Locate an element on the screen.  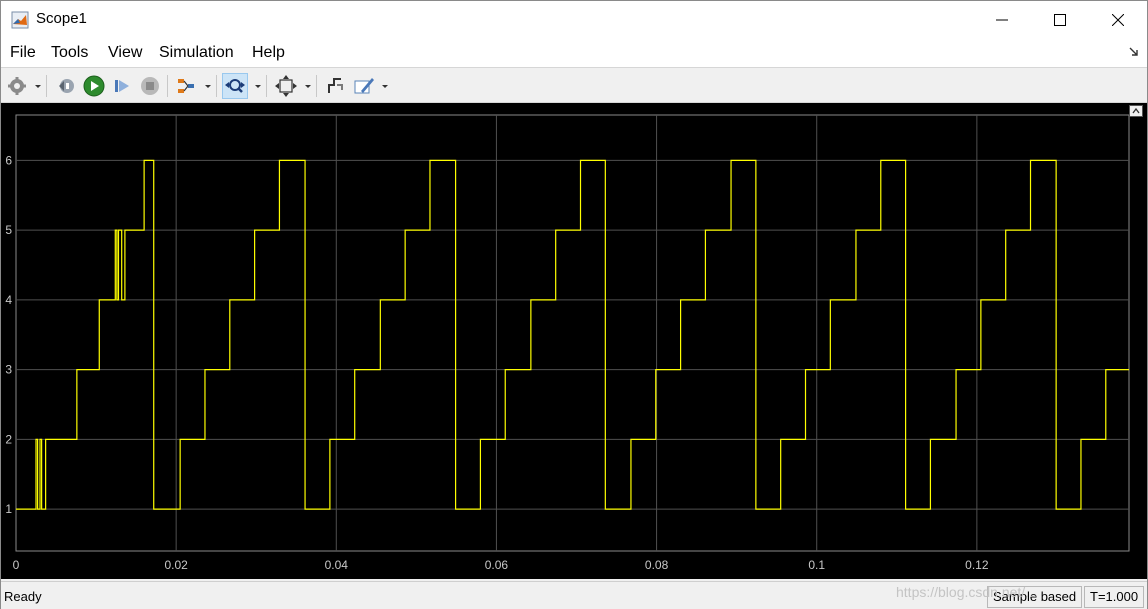
zoom-button is located at coordinates (235, 86).